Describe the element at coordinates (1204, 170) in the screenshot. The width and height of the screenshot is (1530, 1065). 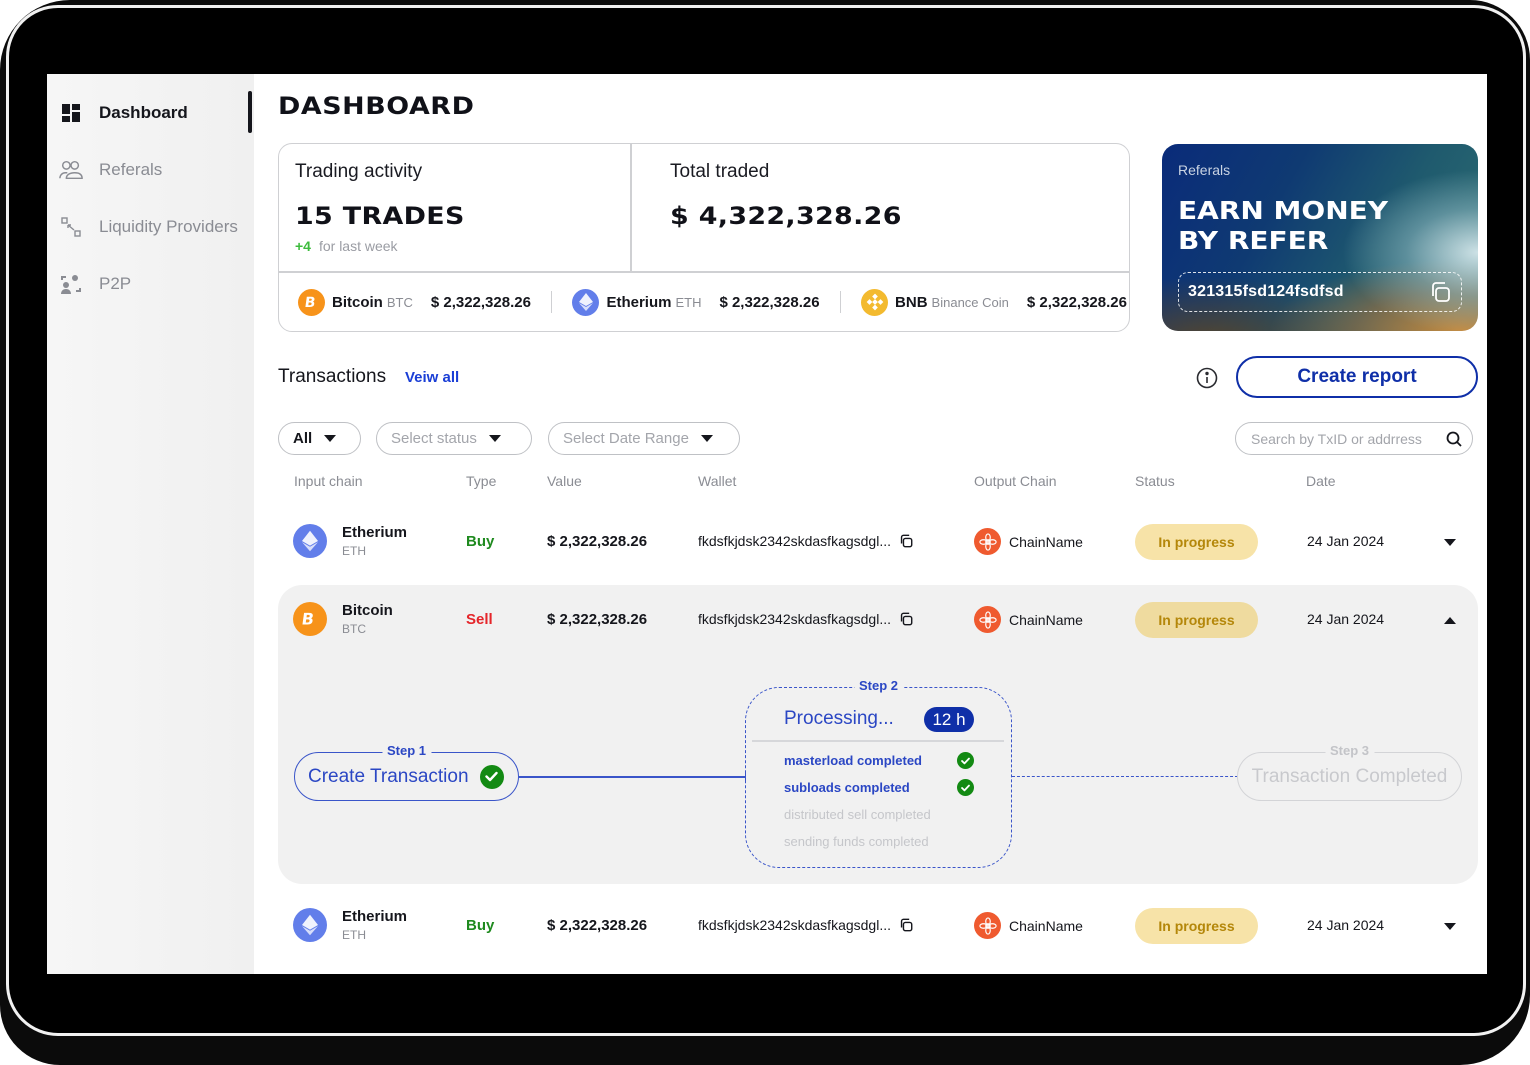
I see `referral-label: Referals` at that location.